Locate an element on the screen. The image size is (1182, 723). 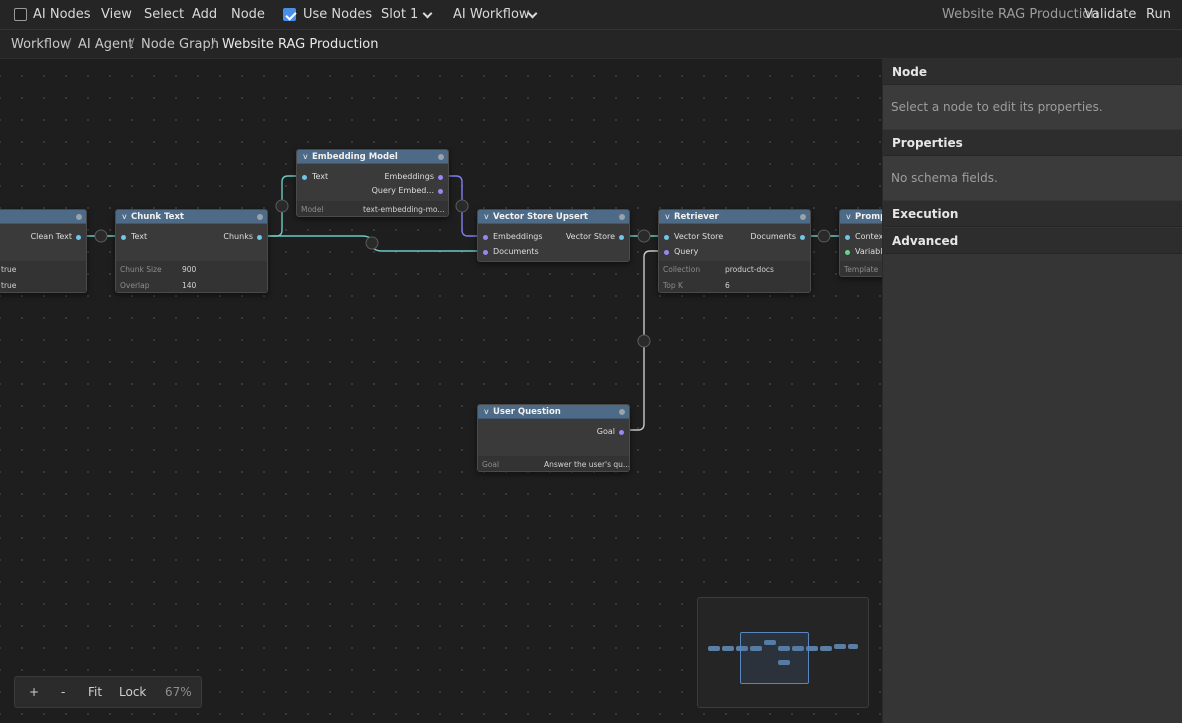
node-property-row: Chunk Size 900 is located at coordinates (191, 269).